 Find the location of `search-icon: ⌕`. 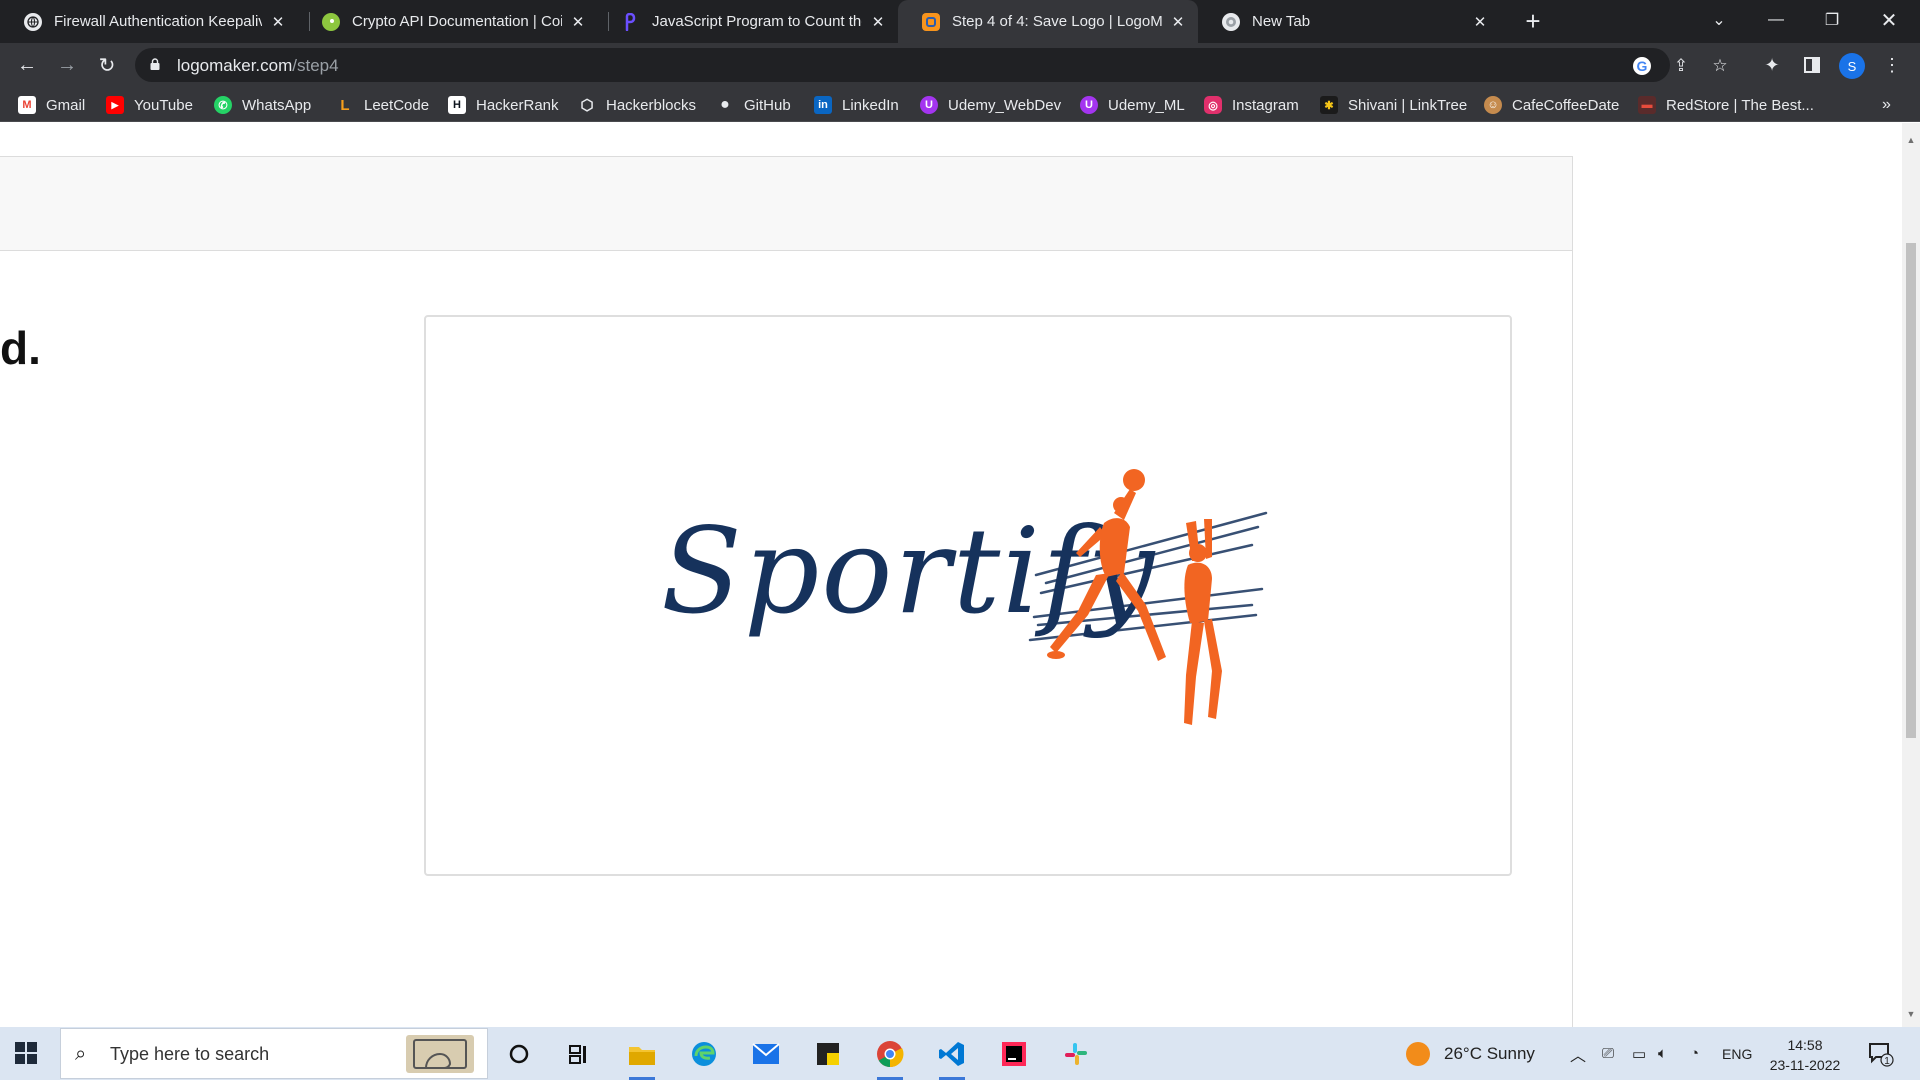

search-icon: ⌕ is located at coordinates (81, 1054).